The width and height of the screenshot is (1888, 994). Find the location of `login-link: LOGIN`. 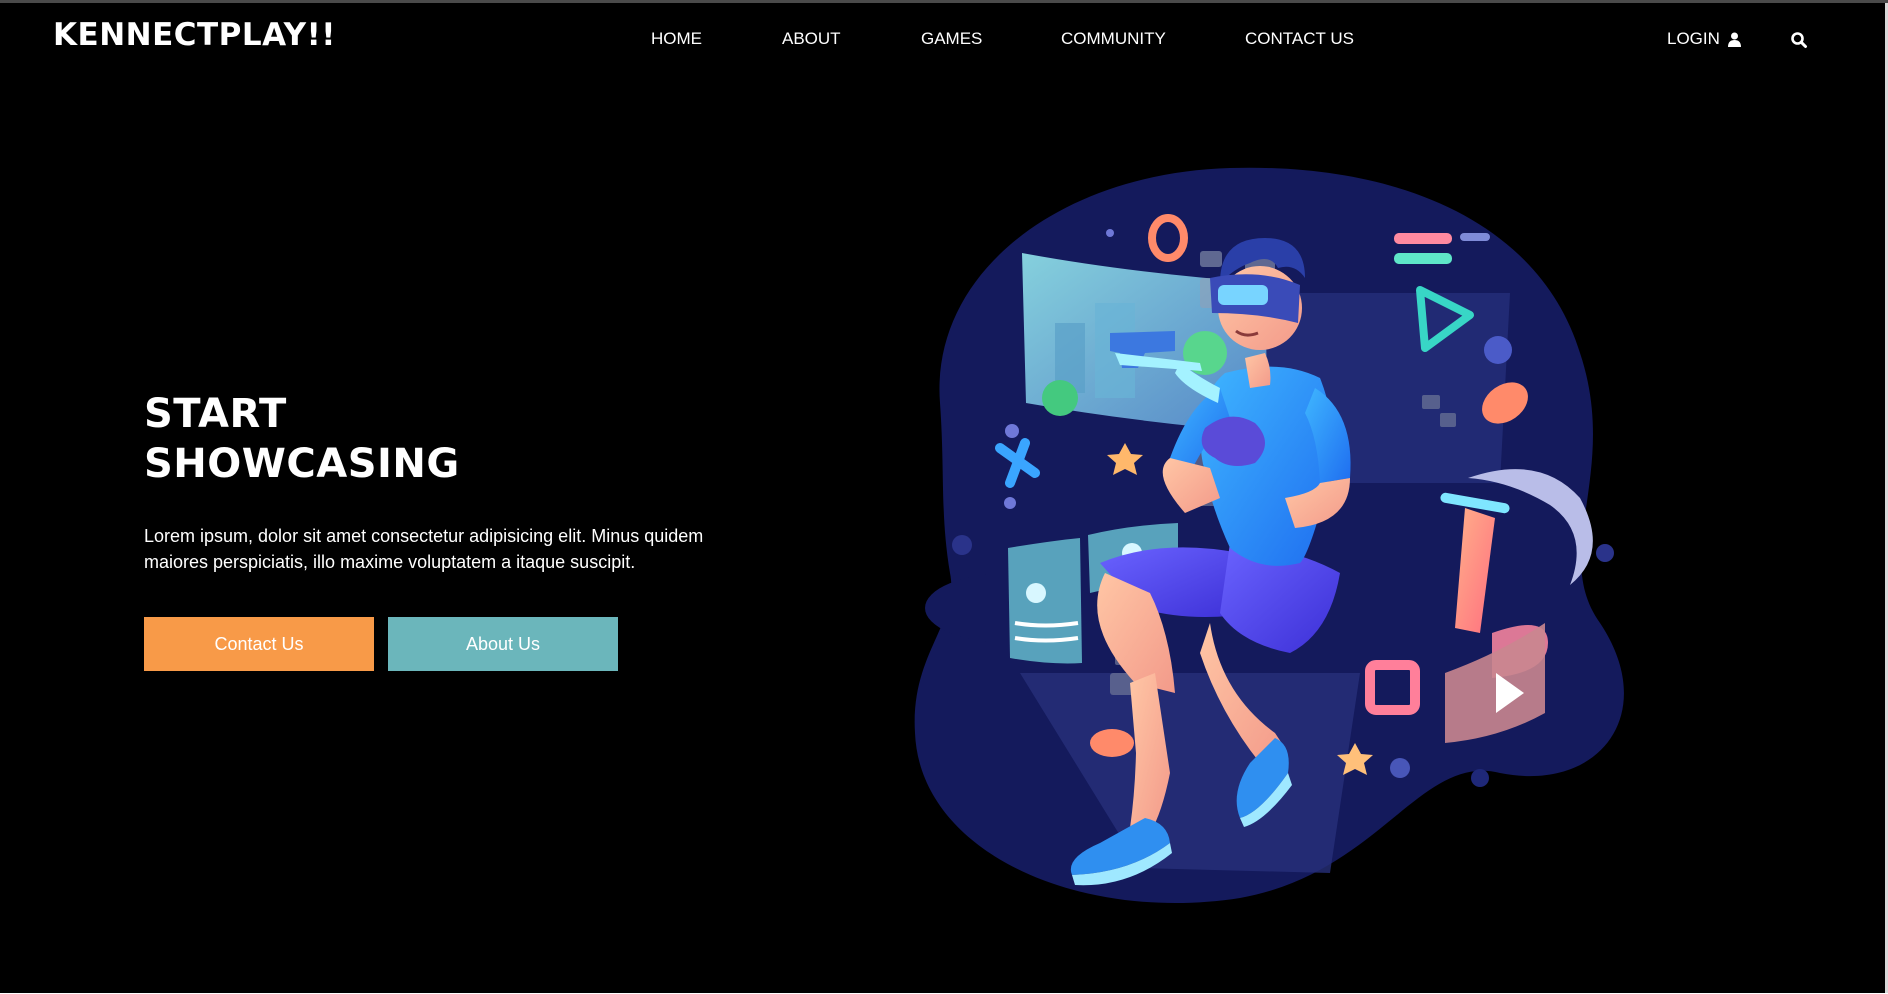

login-link: LOGIN is located at coordinates (1704, 39).